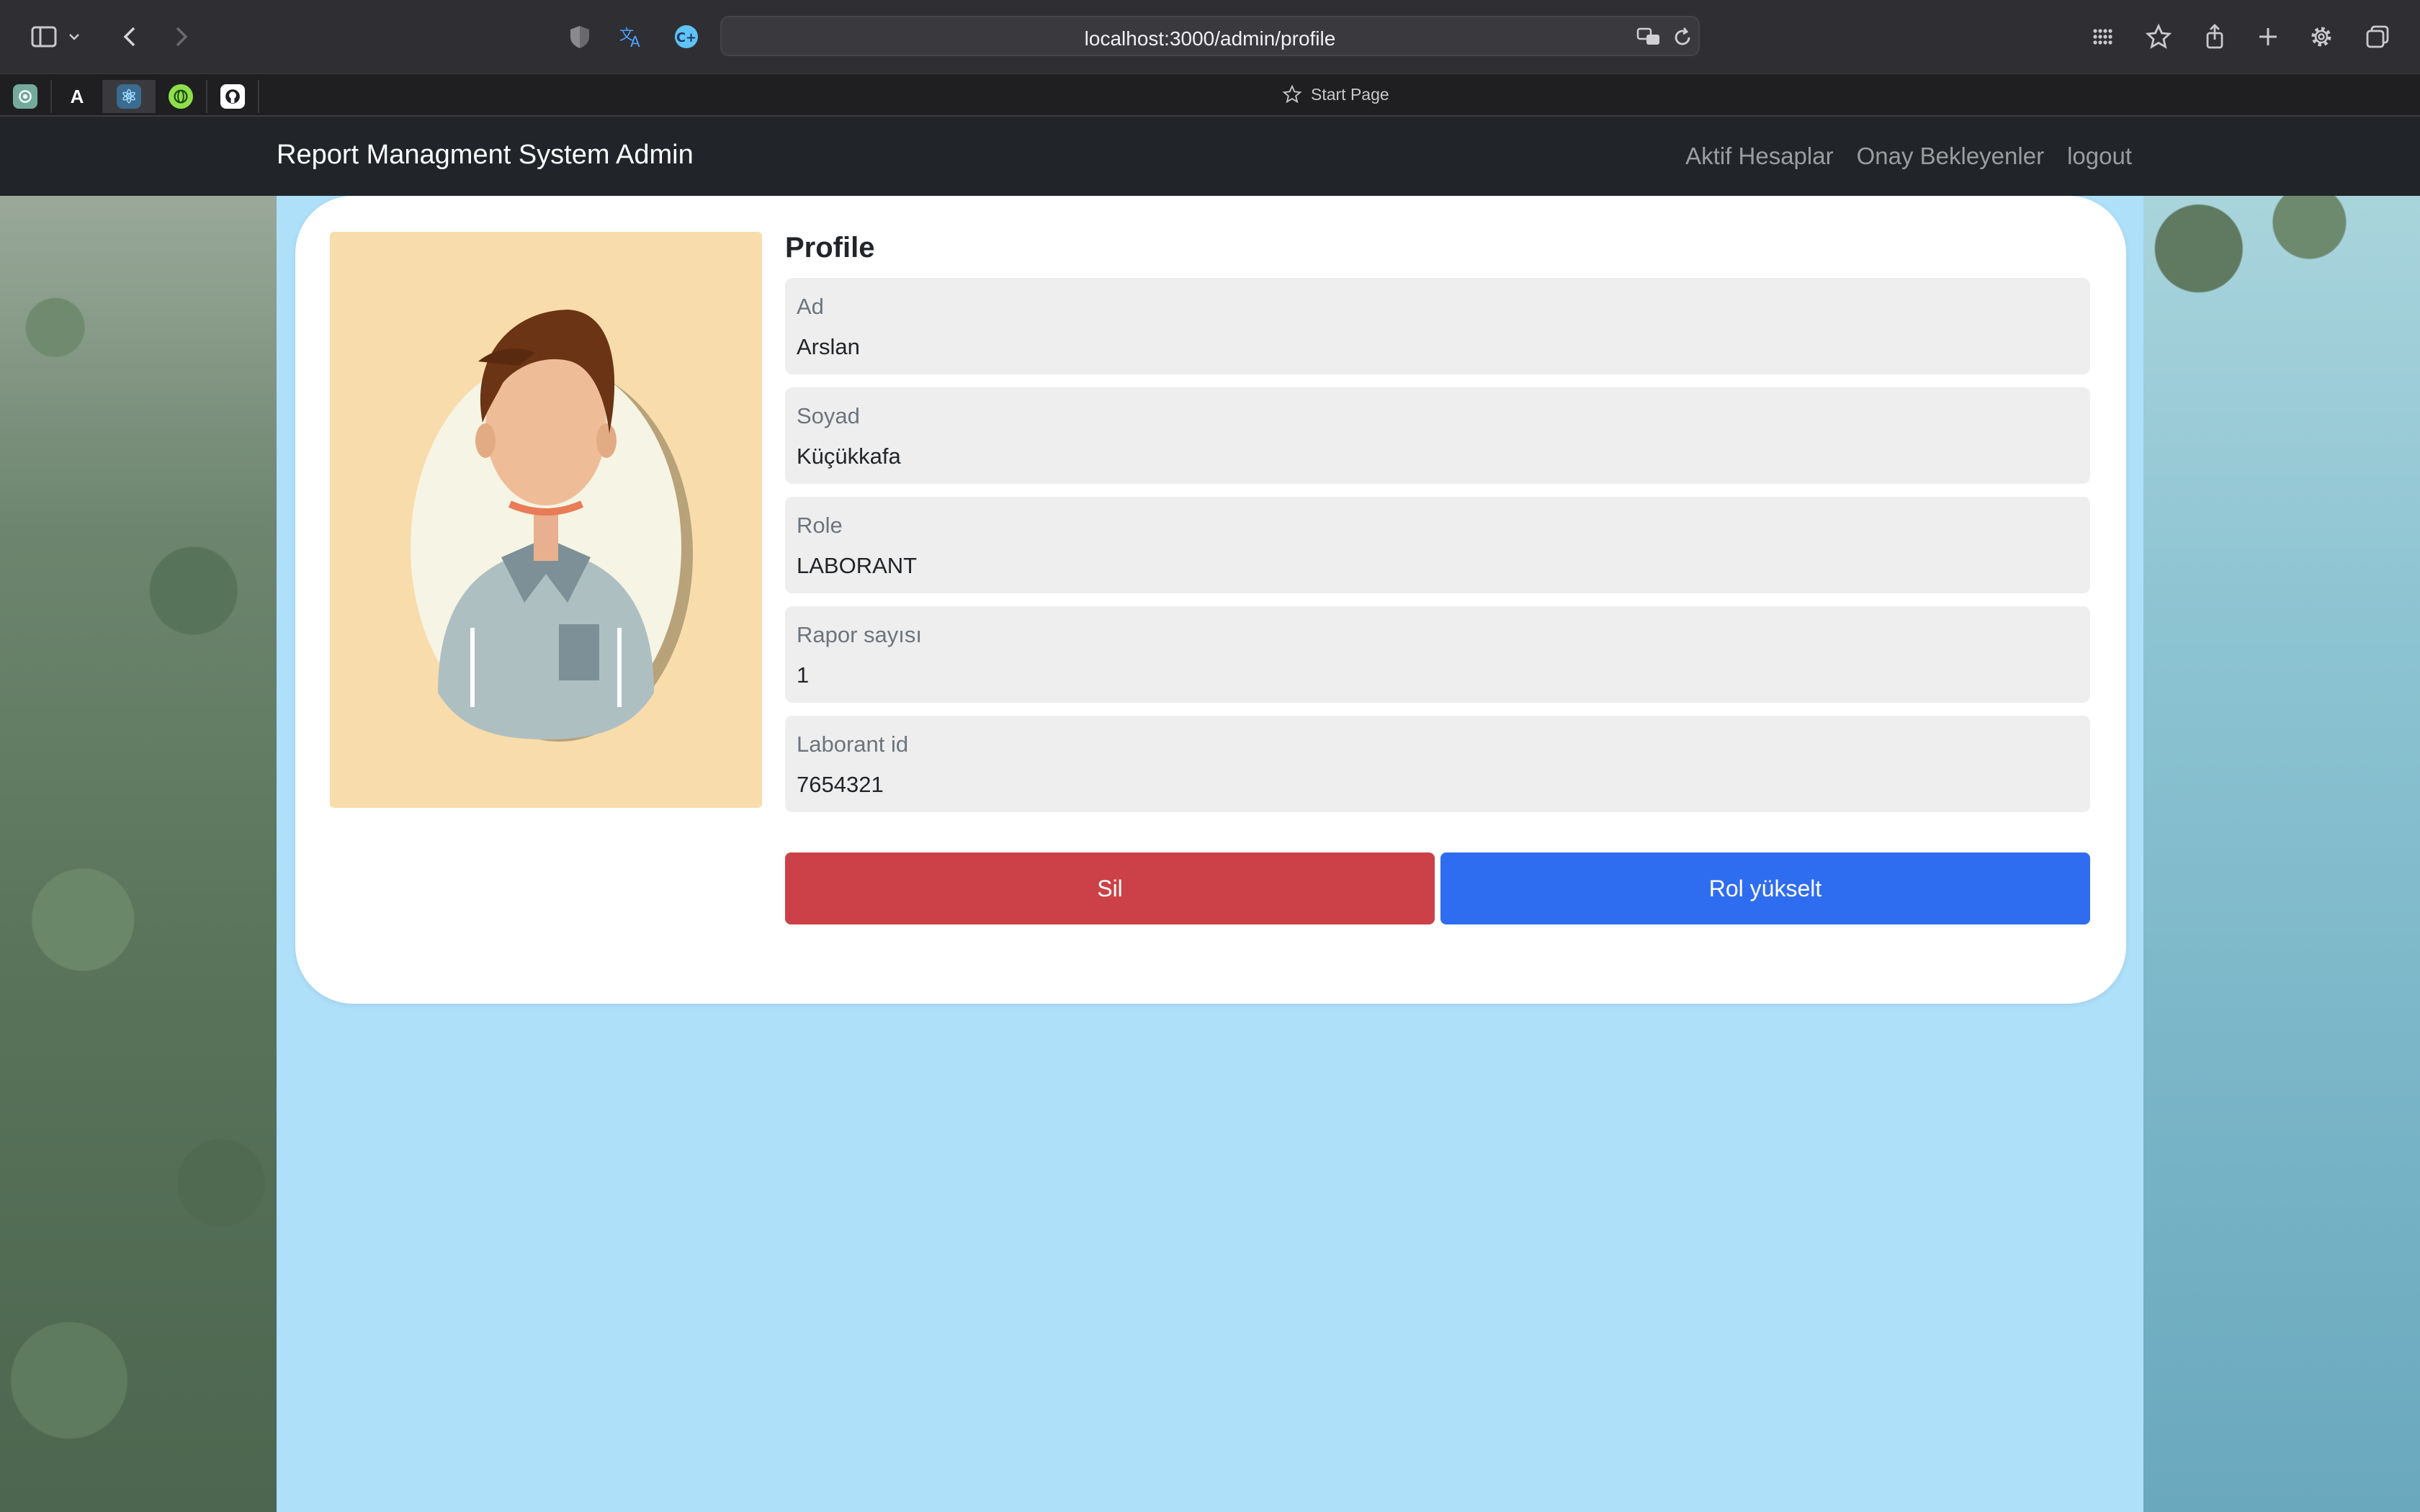 The image size is (2420, 1512). What do you see at coordinates (1951, 156) in the screenshot?
I see `nav-link-pending-approvals: Onay Bekleyenler` at bounding box center [1951, 156].